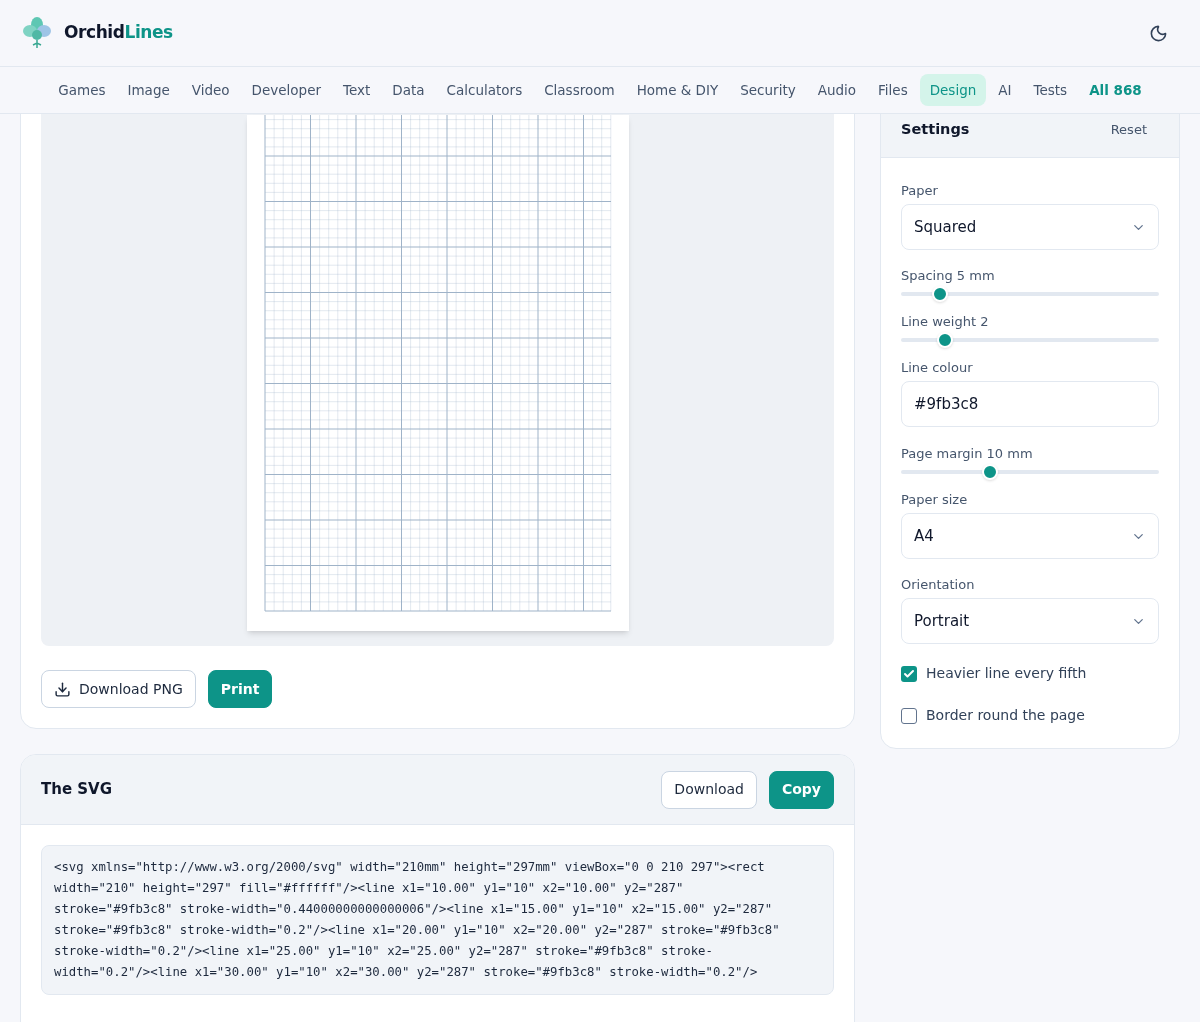 This screenshot has height=1022, width=1200. I want to click on nav-tab: Classroom, so click(579, 90).